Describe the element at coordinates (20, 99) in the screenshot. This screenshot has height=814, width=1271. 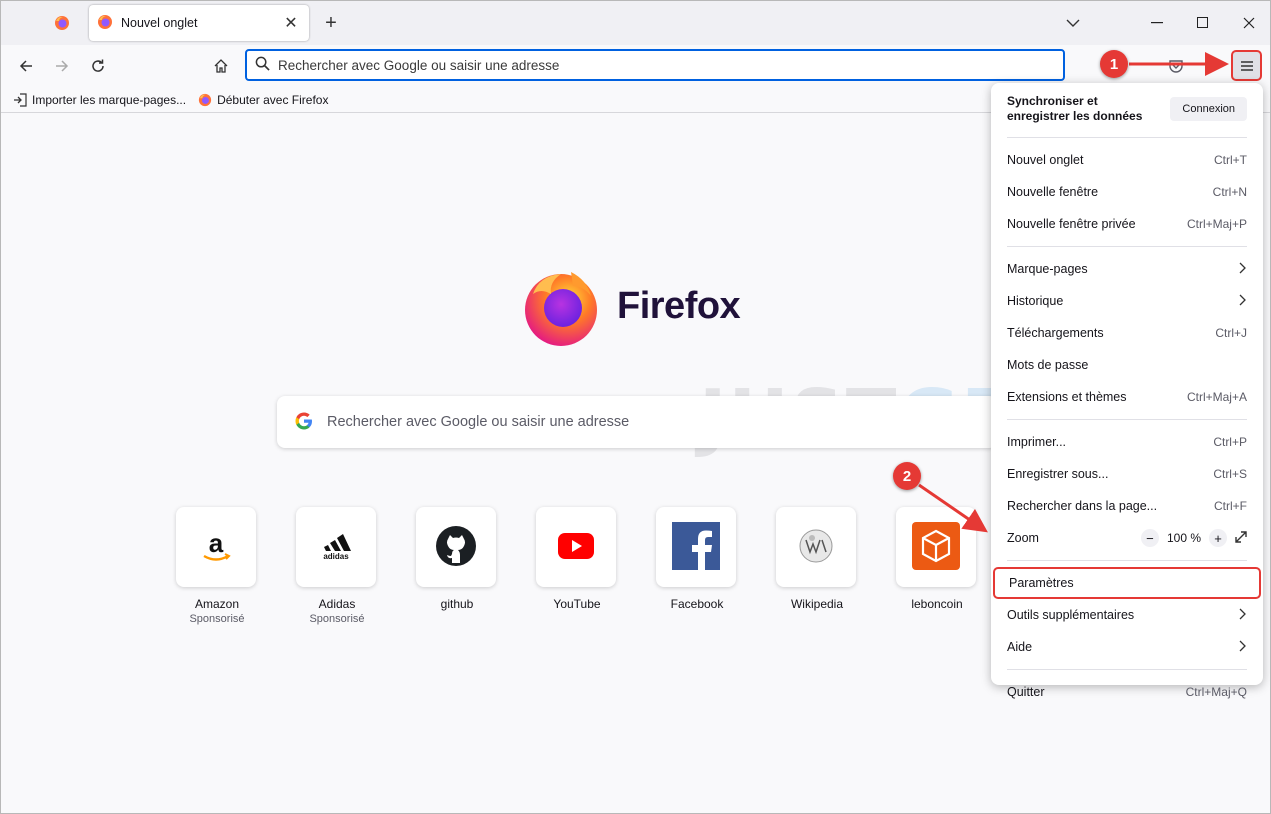
I see `import-icon` at that location.